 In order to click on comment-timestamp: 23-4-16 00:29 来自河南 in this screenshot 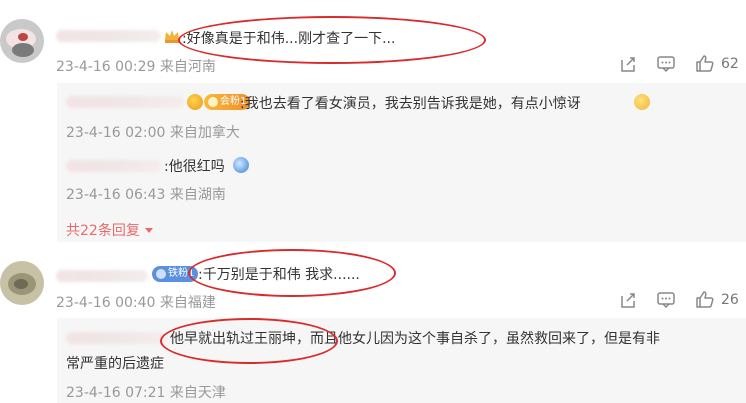, I will do `click(136, 67)`.